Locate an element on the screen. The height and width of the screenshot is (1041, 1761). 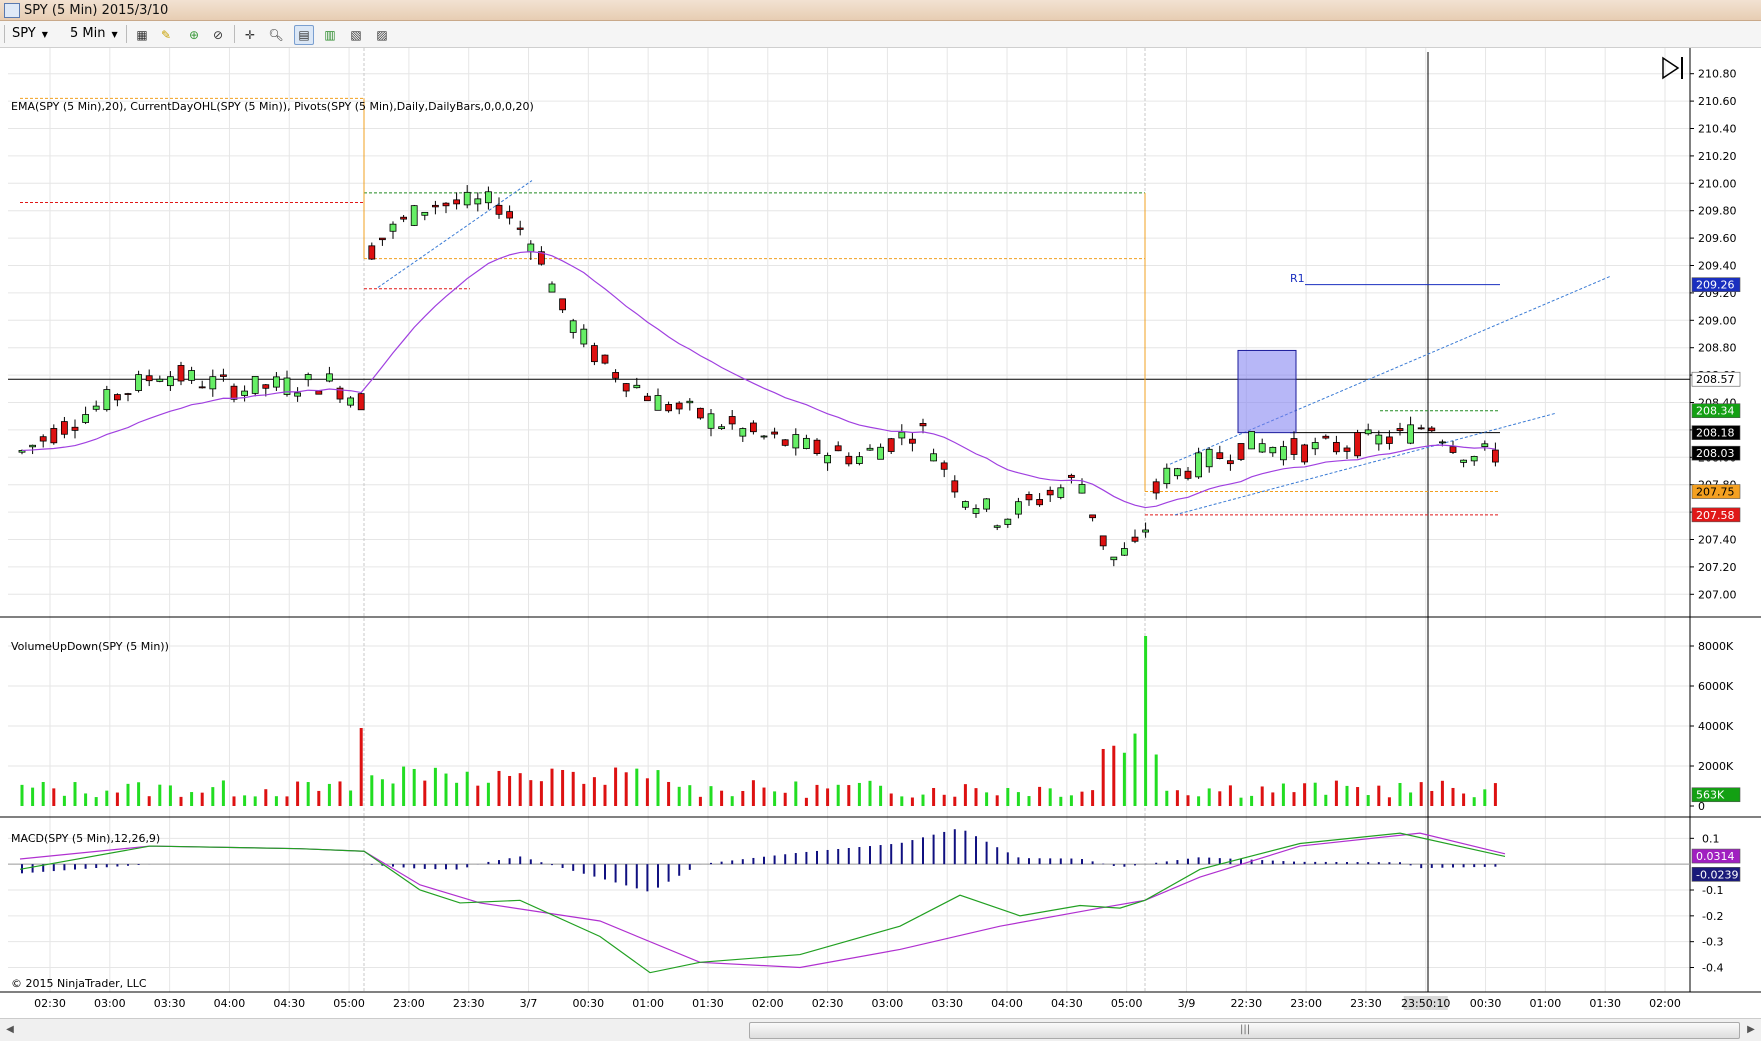
time-label: 03:00 is located at coordinates (110, 1003).